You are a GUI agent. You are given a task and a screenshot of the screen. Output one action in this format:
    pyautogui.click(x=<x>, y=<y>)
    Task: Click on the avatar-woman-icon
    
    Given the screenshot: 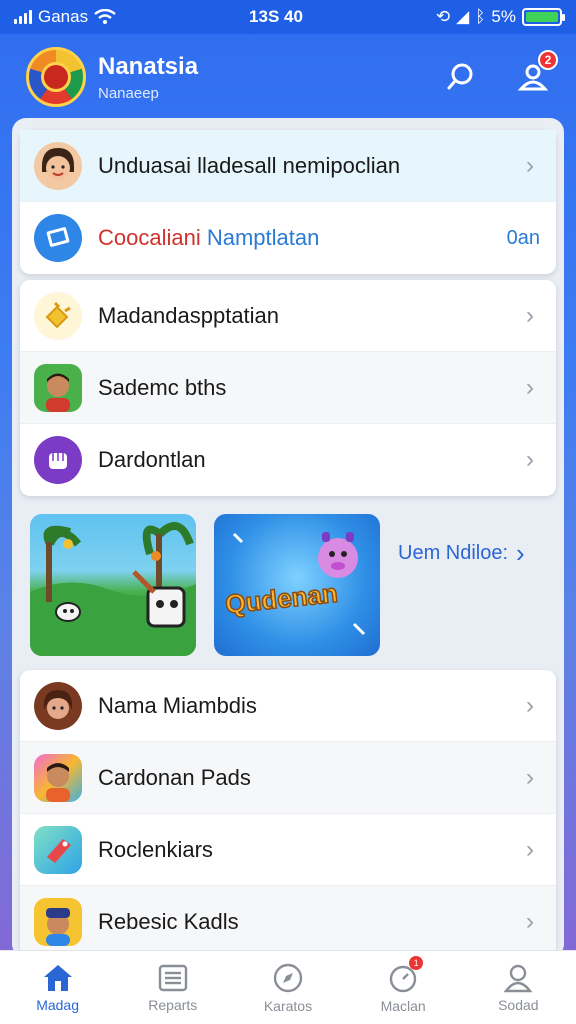 What is the action you would take?
    pyautogui.click(x=58, y=165)
    